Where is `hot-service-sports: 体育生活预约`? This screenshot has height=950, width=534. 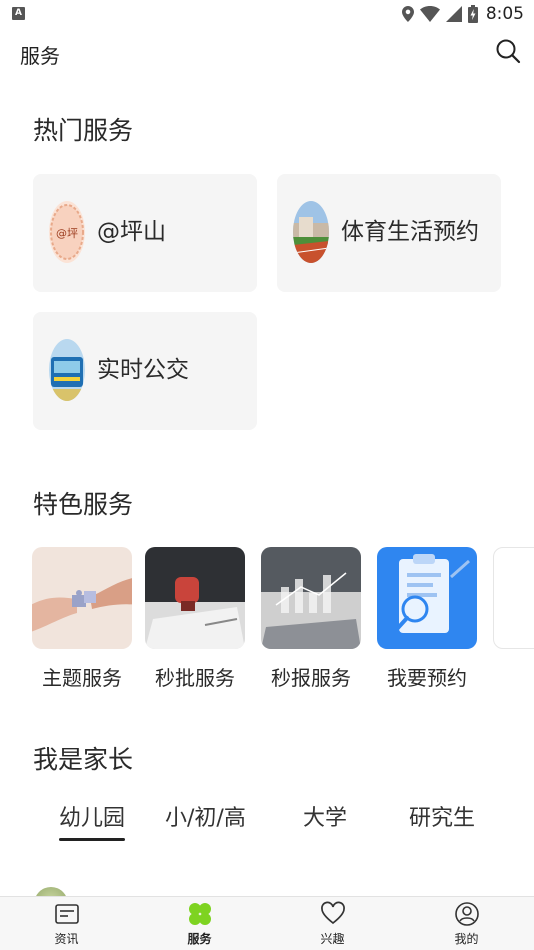
hot-service-sports: 体育生活预约 is located at coordinates (389, 233).